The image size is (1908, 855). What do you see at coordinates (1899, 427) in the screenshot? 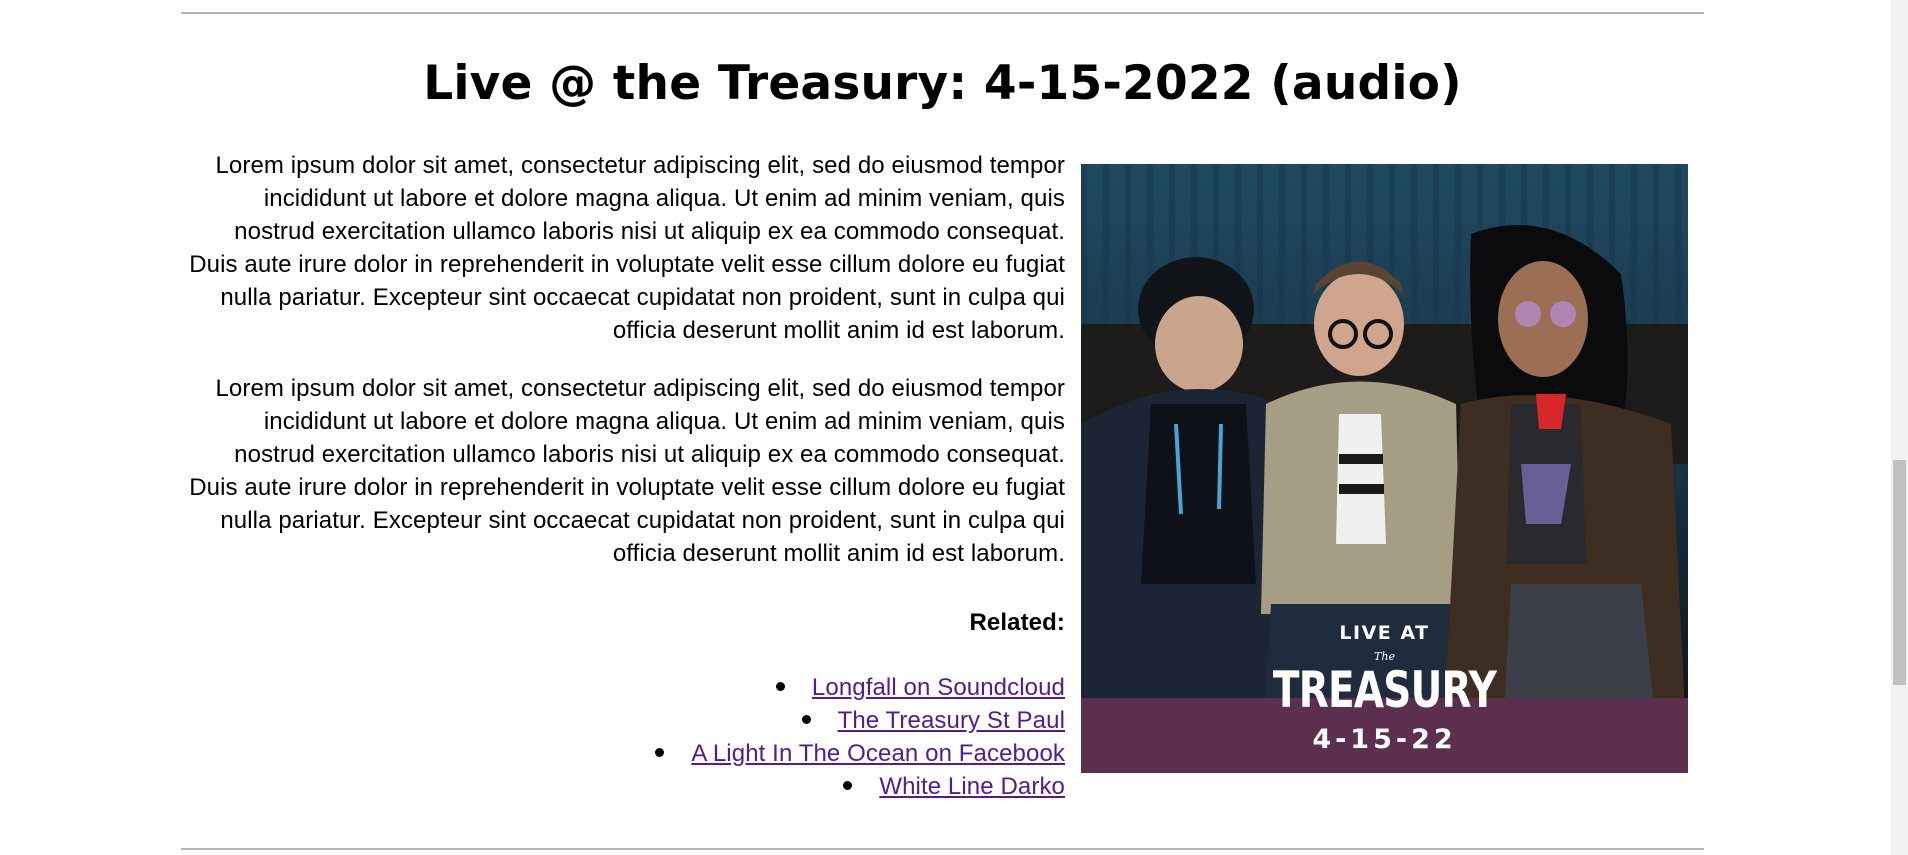
I see `vertical-scrollbar` at bounding box center [1899, 427].